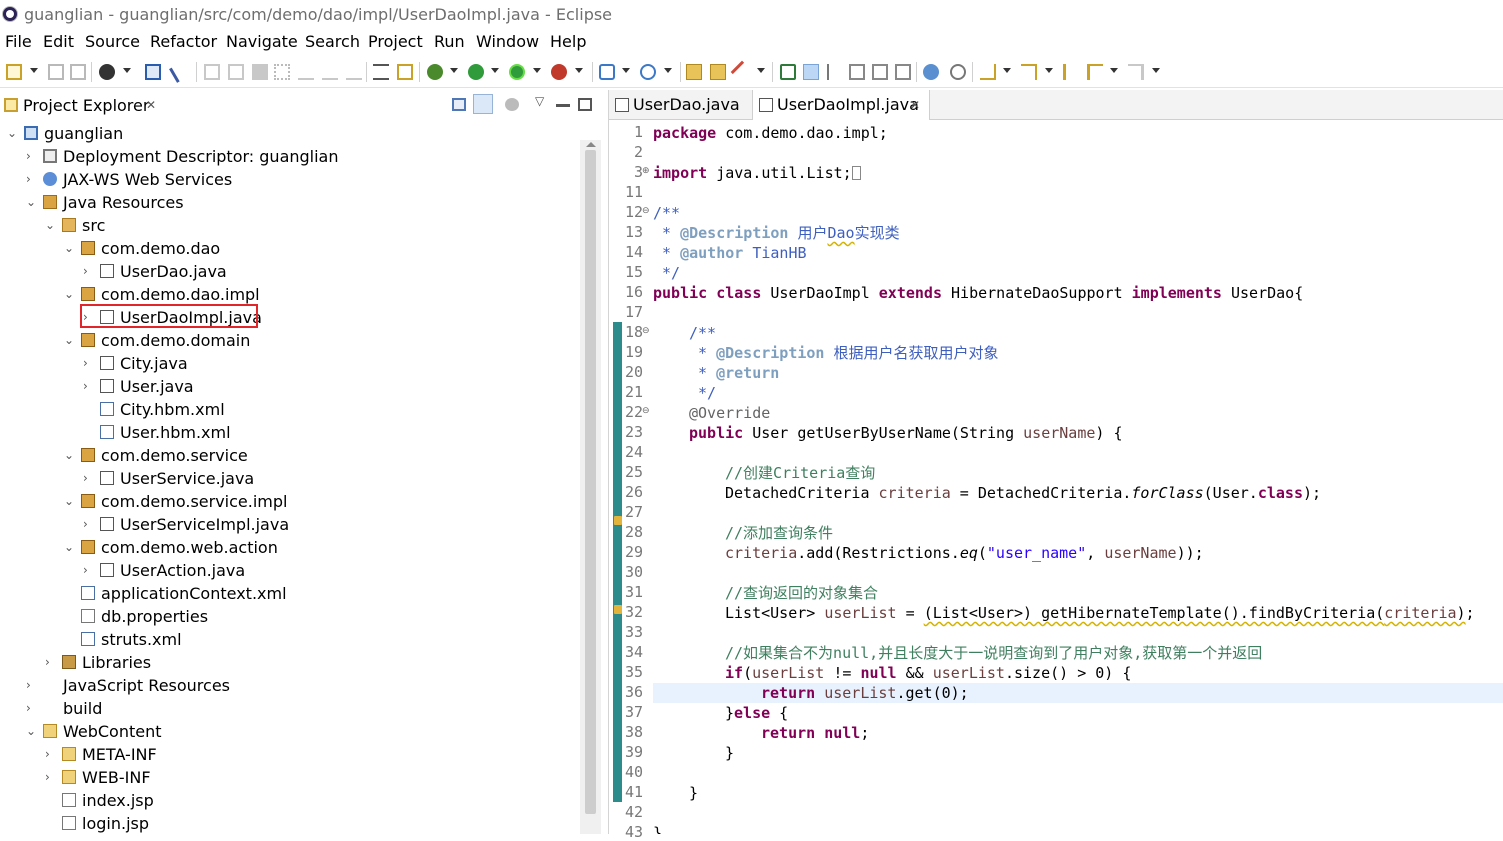  I want to click on debug-icon, so click(435, 72).